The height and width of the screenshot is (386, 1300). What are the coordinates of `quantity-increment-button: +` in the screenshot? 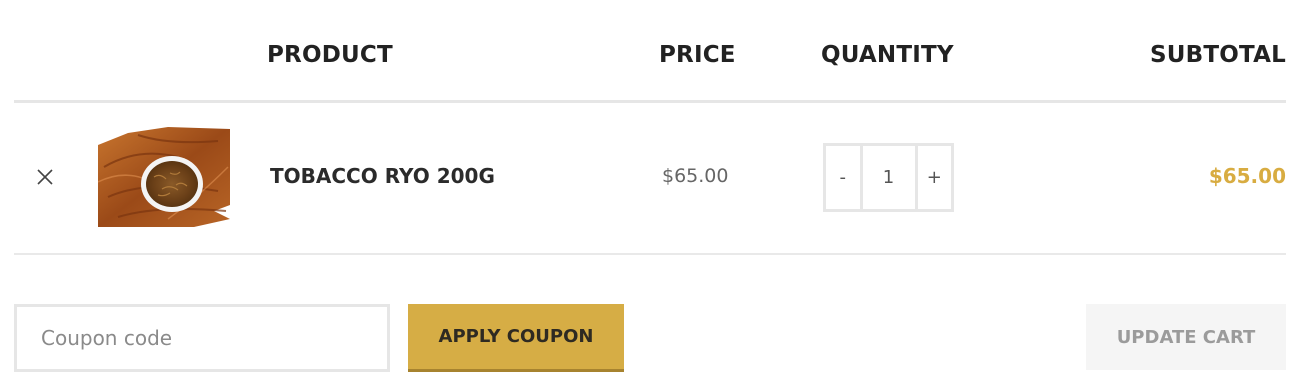 It's located at (935, 177).